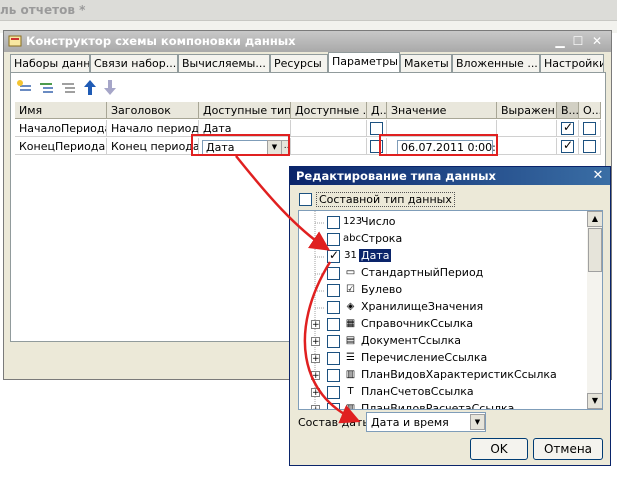 The image size is (617, 478). Describe the element at coordinates (594, 401) in the screenshot. I see `scroll-down-icon: ▼` at that location.